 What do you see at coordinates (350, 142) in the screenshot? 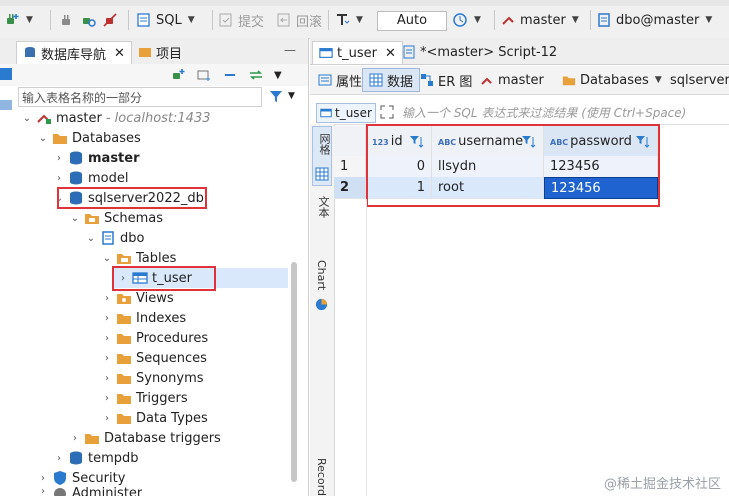
I see `grid-corner` at bounding box center [350, 142].